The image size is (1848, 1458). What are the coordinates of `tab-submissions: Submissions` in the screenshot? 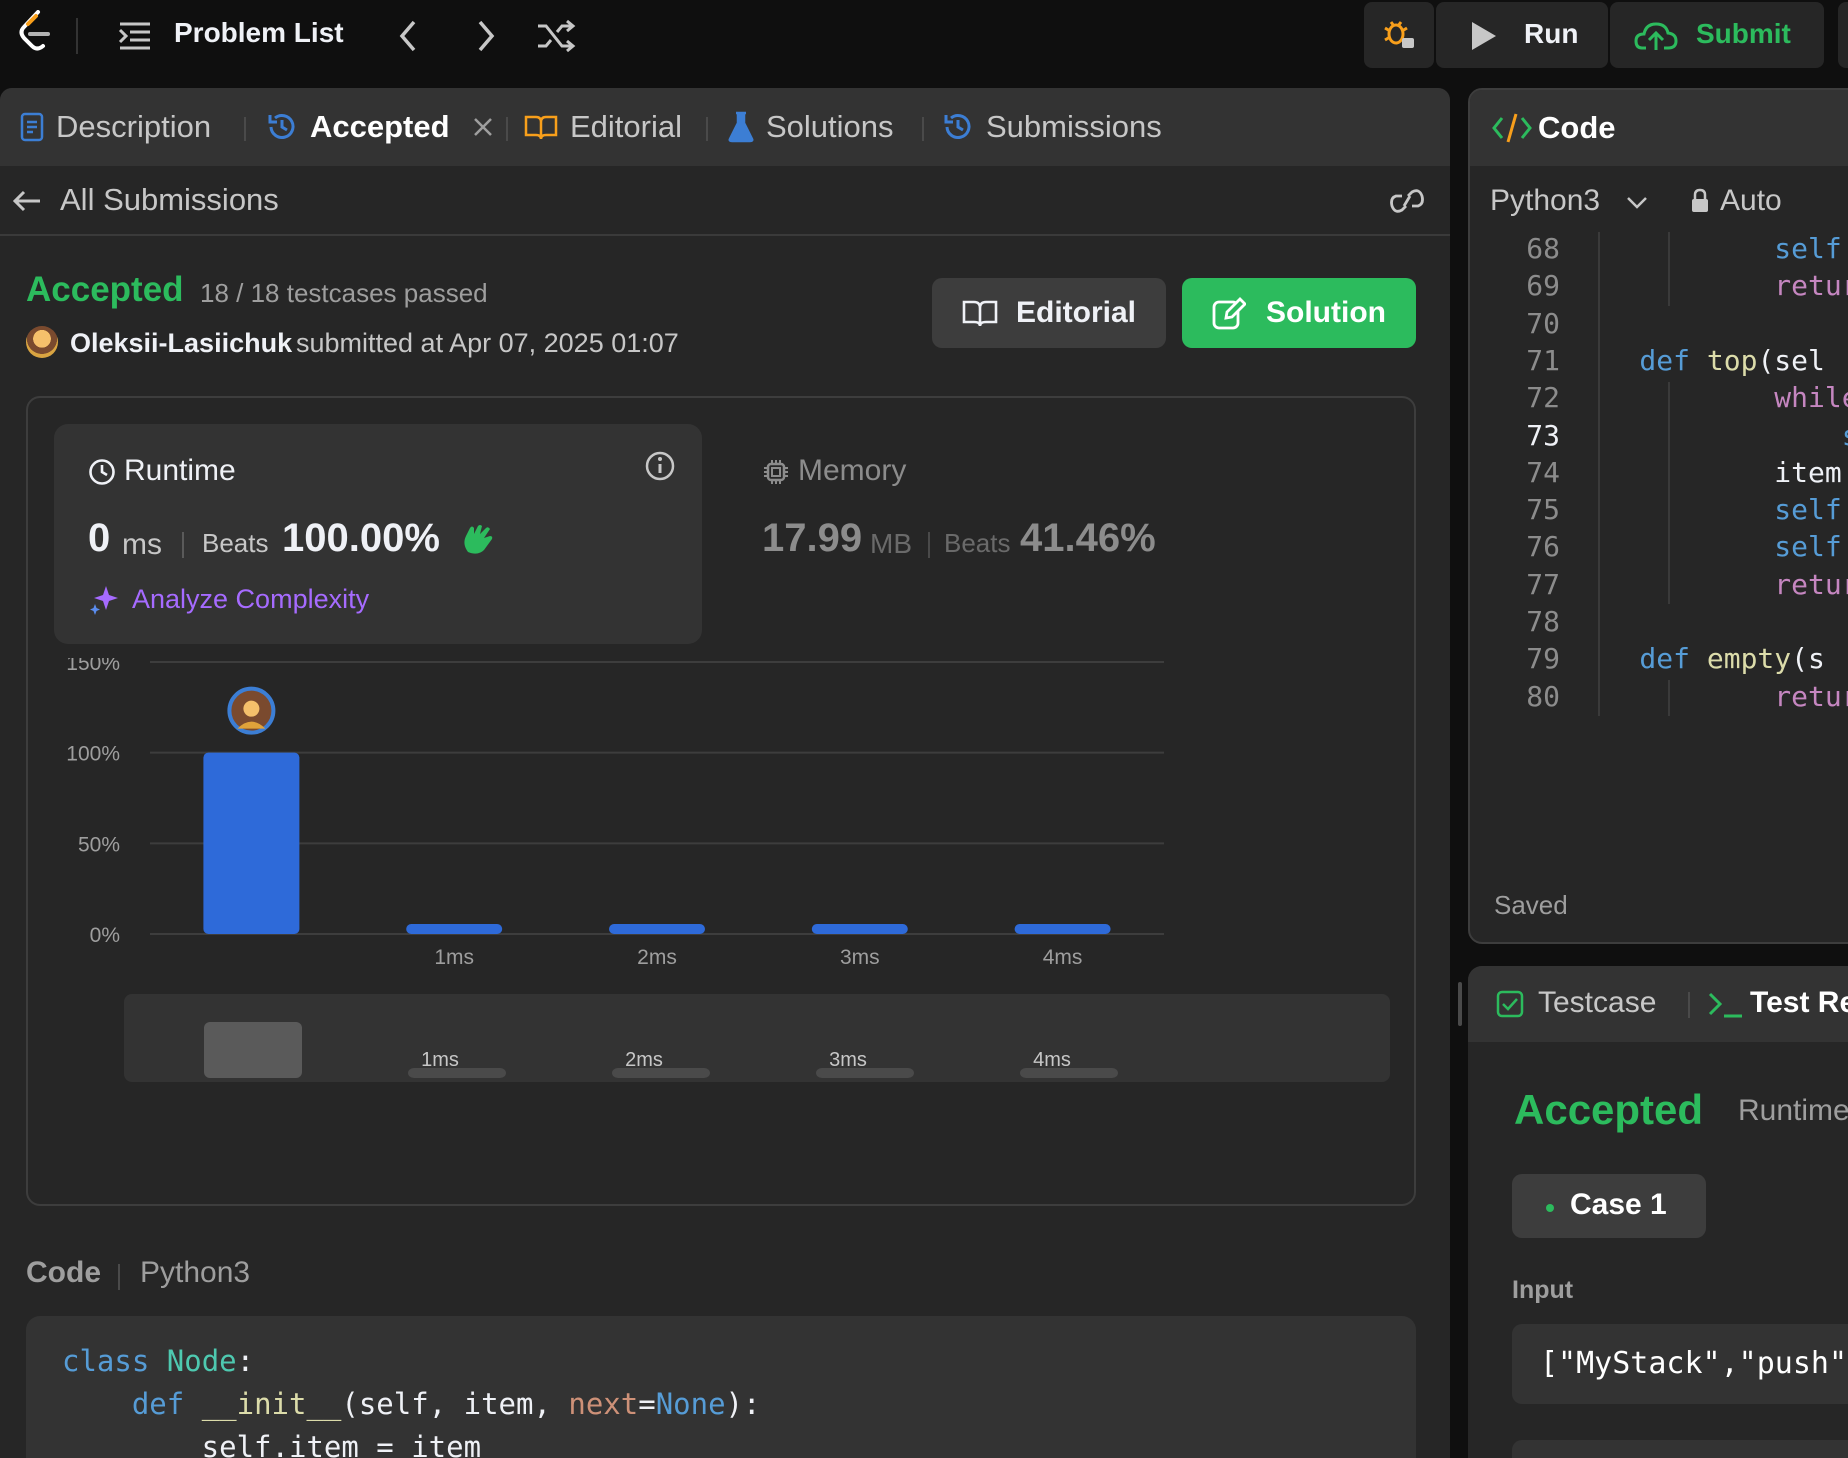 It's located at (1052, 127).